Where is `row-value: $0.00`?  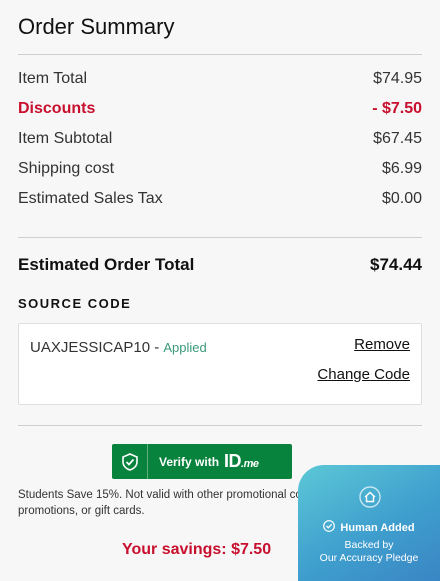
row-value: $0.00 is located at coordinates (401, 198).